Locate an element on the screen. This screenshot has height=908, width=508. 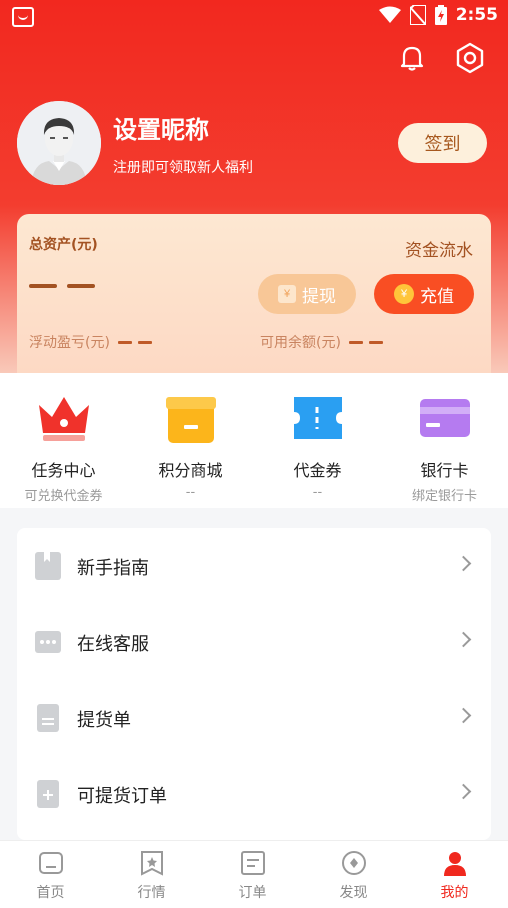
menu-item-deliverable-orders: 可提货订单 is located at coordinates (254, 794).